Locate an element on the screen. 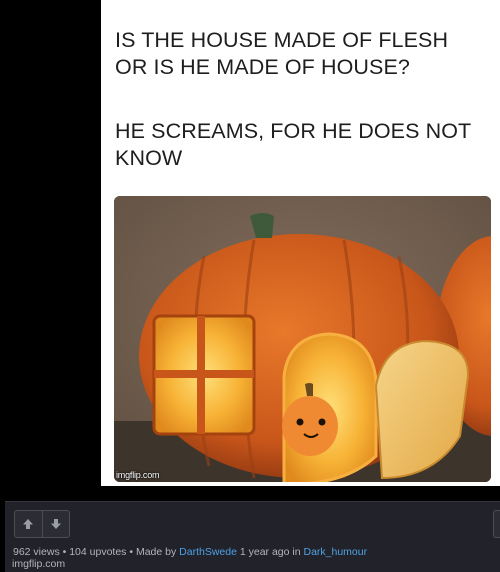 The height and width of the screenshot is (572, 500). downvote-button is located at coordinates (55, 524).